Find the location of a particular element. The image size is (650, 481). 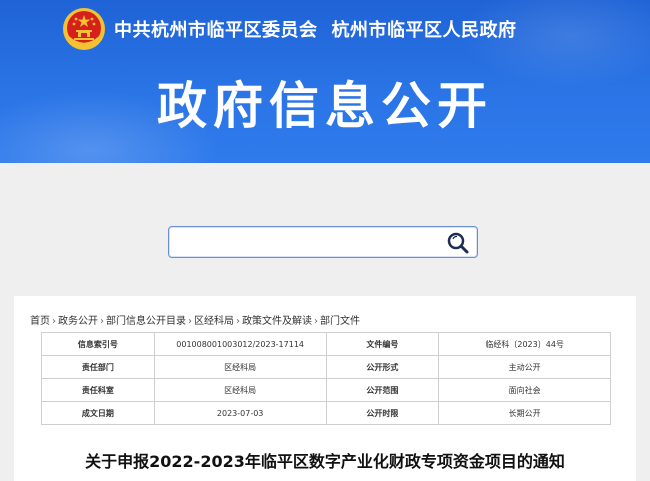

meta-key: 信息索引号 is located at coordinates (98, 344).